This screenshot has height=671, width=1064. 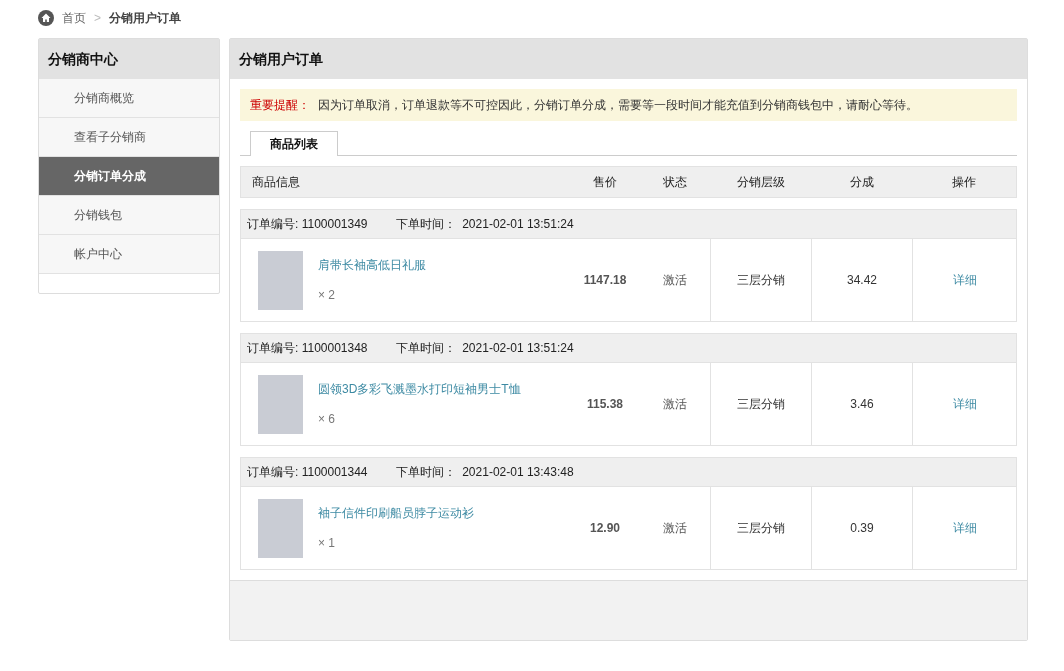 I want to click on quantity-text: × 2, so click(x=326, y=295).